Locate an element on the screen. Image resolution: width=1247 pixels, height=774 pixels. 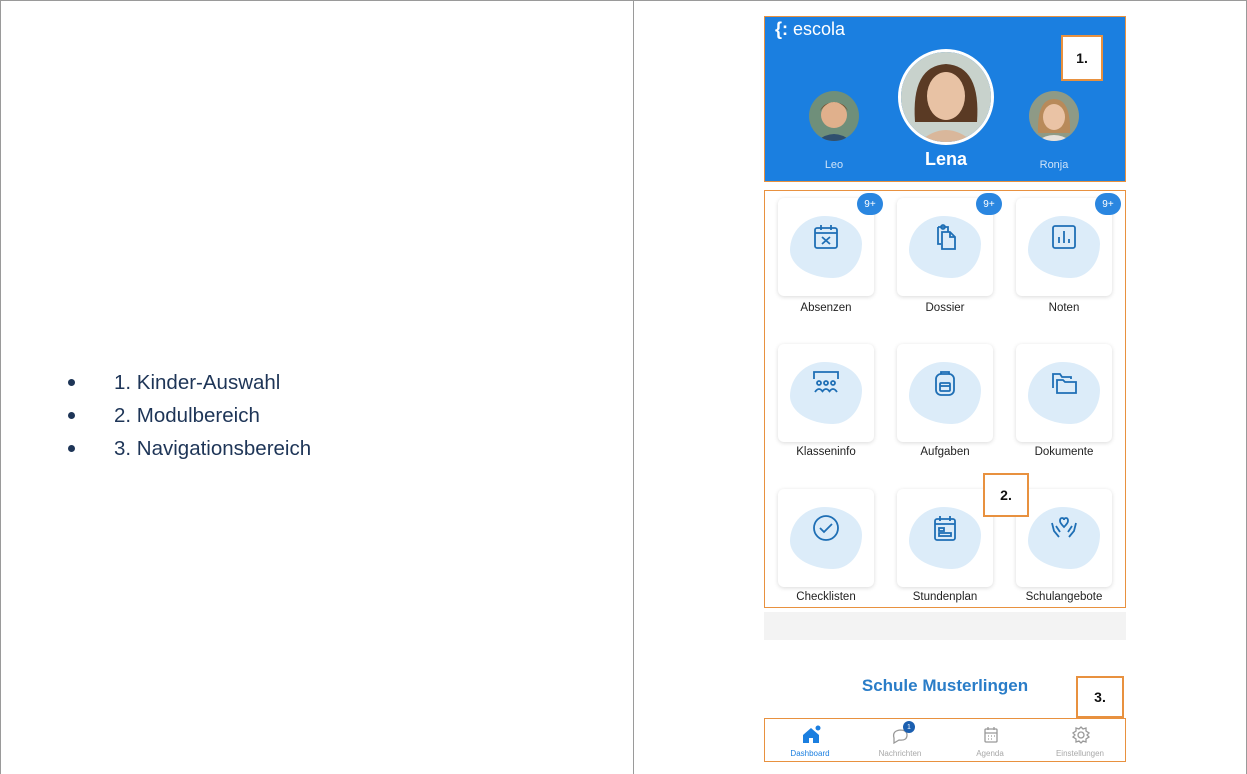
module-label-checklisten: Checklisten is located at coordinates (826, 597).